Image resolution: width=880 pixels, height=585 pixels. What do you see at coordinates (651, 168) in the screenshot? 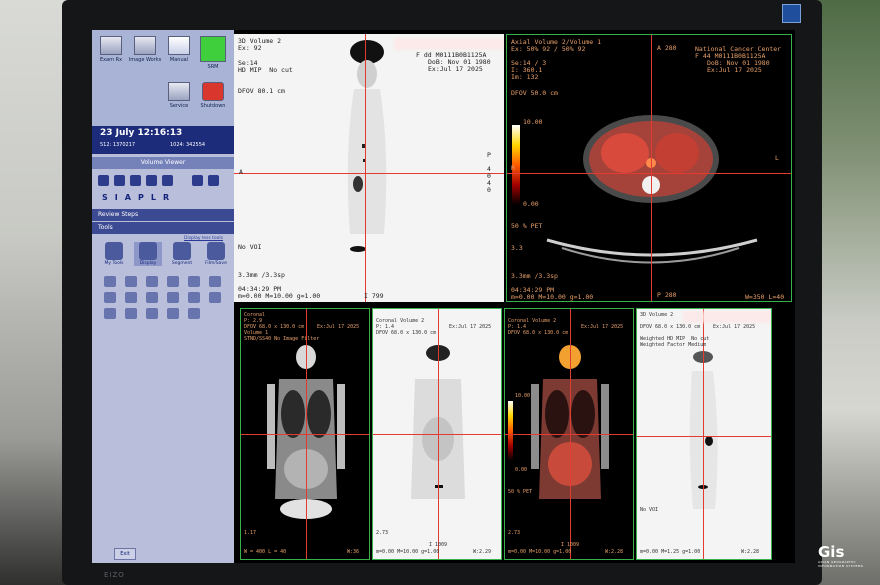
I see `axial-crosshair-vertical` at bounding box center [651, 168].